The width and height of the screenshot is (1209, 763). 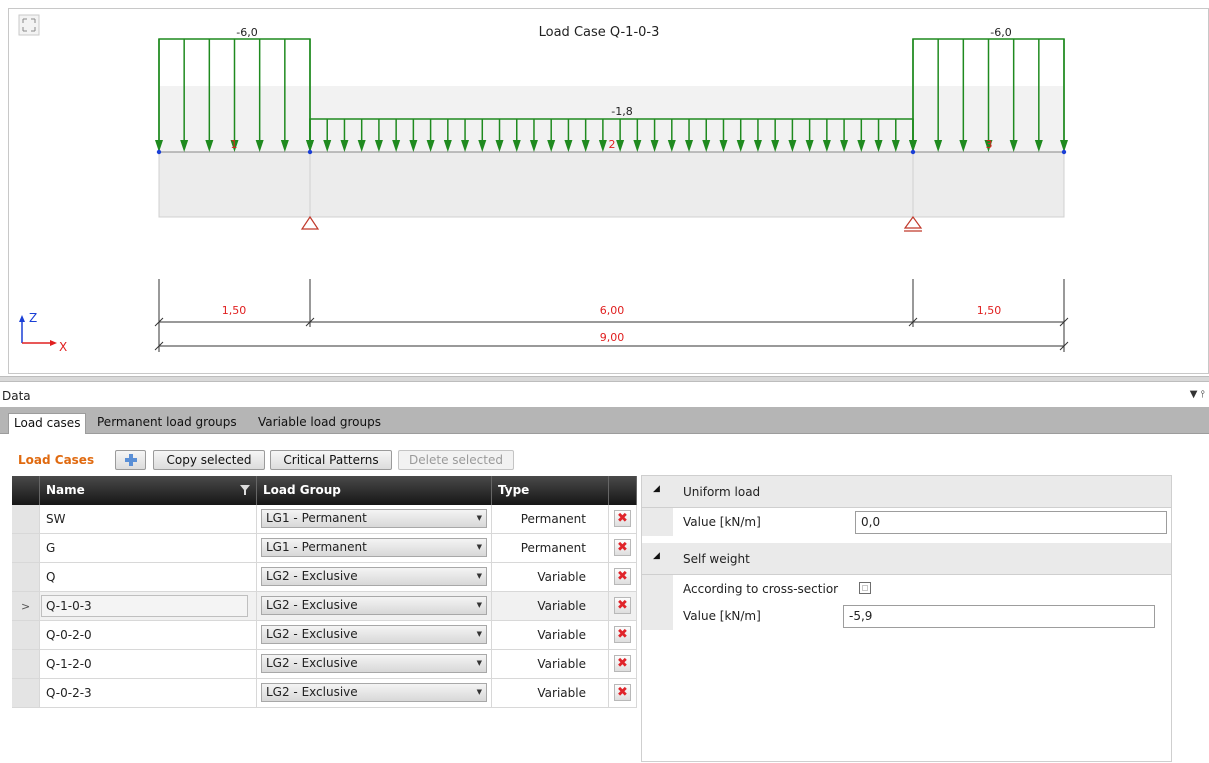 I want to click on load-group-cell: LG1 - Permanent ▼, so click(x=374, y=519).